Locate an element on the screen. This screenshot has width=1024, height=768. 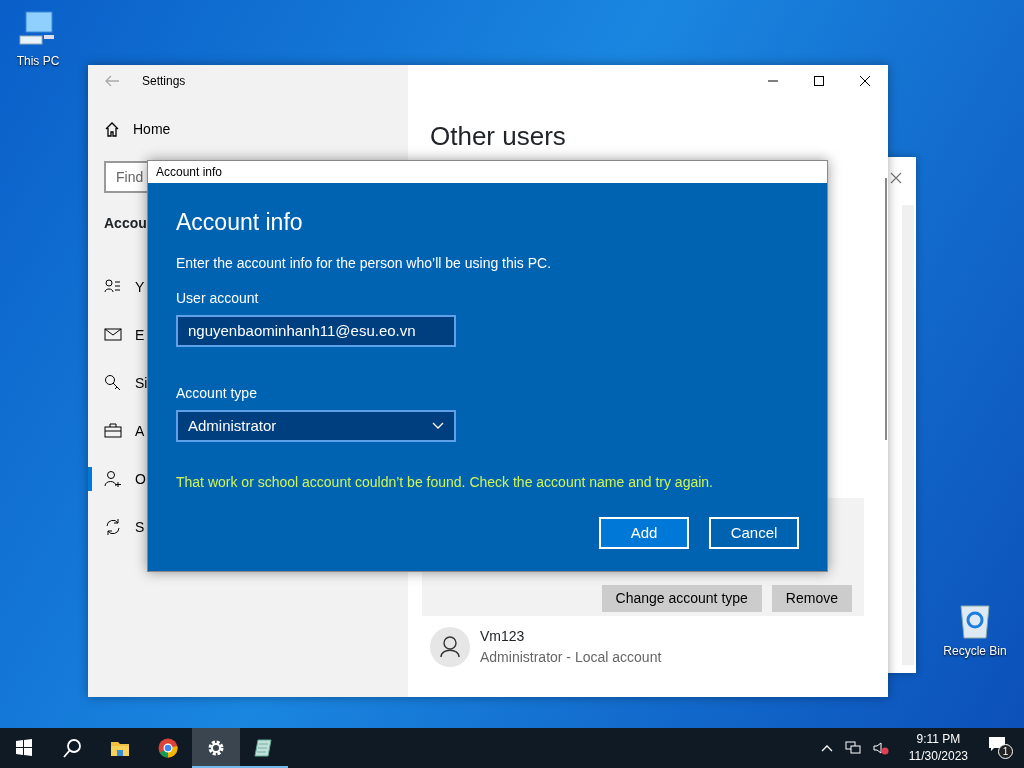
dialog-description: Enter the account info for the person who’ll be using this PC. is located at coordinates (364, 263).